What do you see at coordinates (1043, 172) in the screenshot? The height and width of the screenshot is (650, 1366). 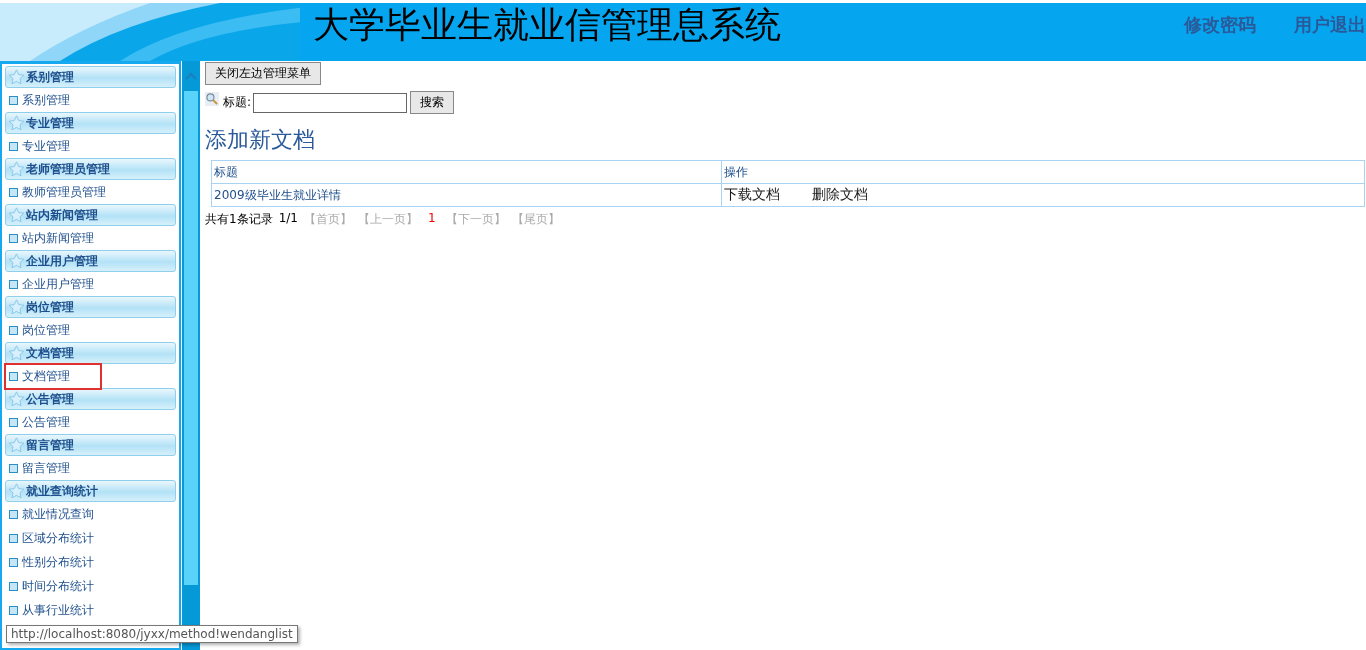 I see `column-header: 操作` at bounding box center [1043, 172].